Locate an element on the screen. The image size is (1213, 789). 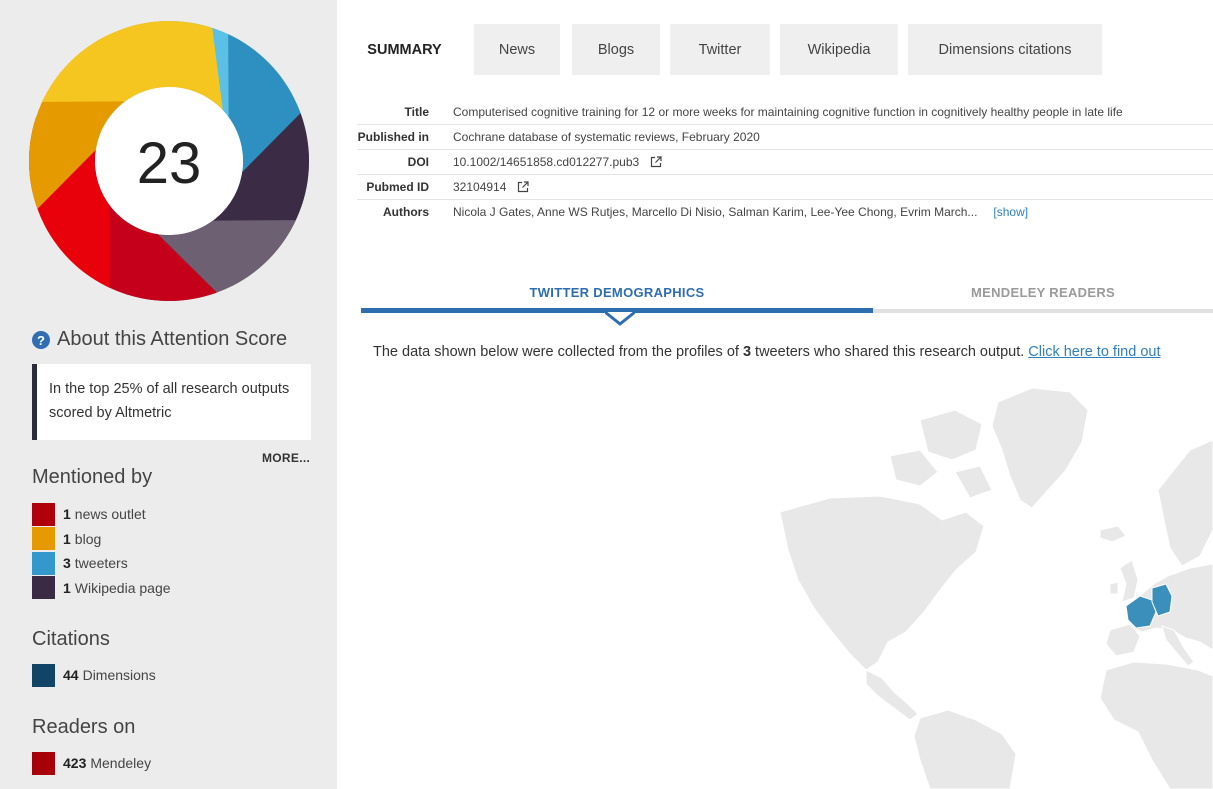
mention-label: tweeters is located at coordinates (101, 563).